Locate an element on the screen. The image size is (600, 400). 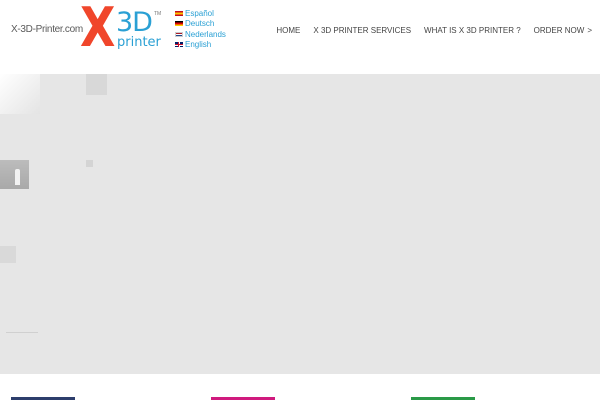
language-label: English is located at coordinates (198, 45).